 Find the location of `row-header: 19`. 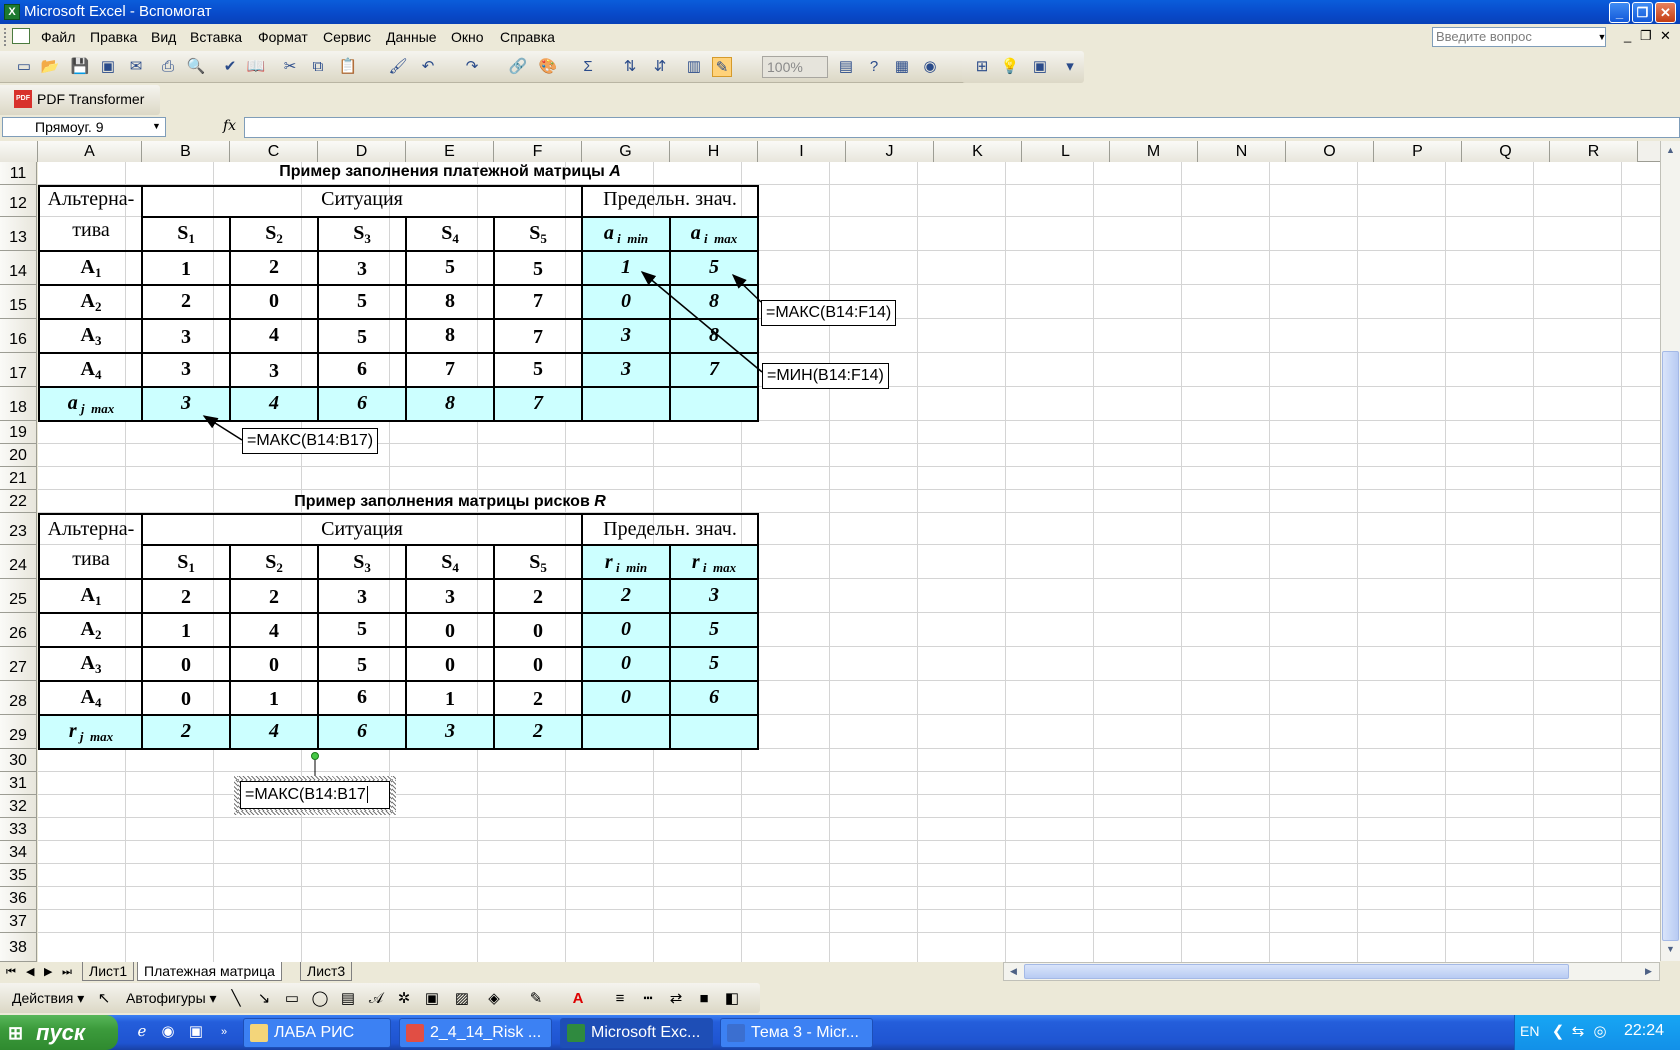

row-header: 19 is located at coordinates (18, 432).